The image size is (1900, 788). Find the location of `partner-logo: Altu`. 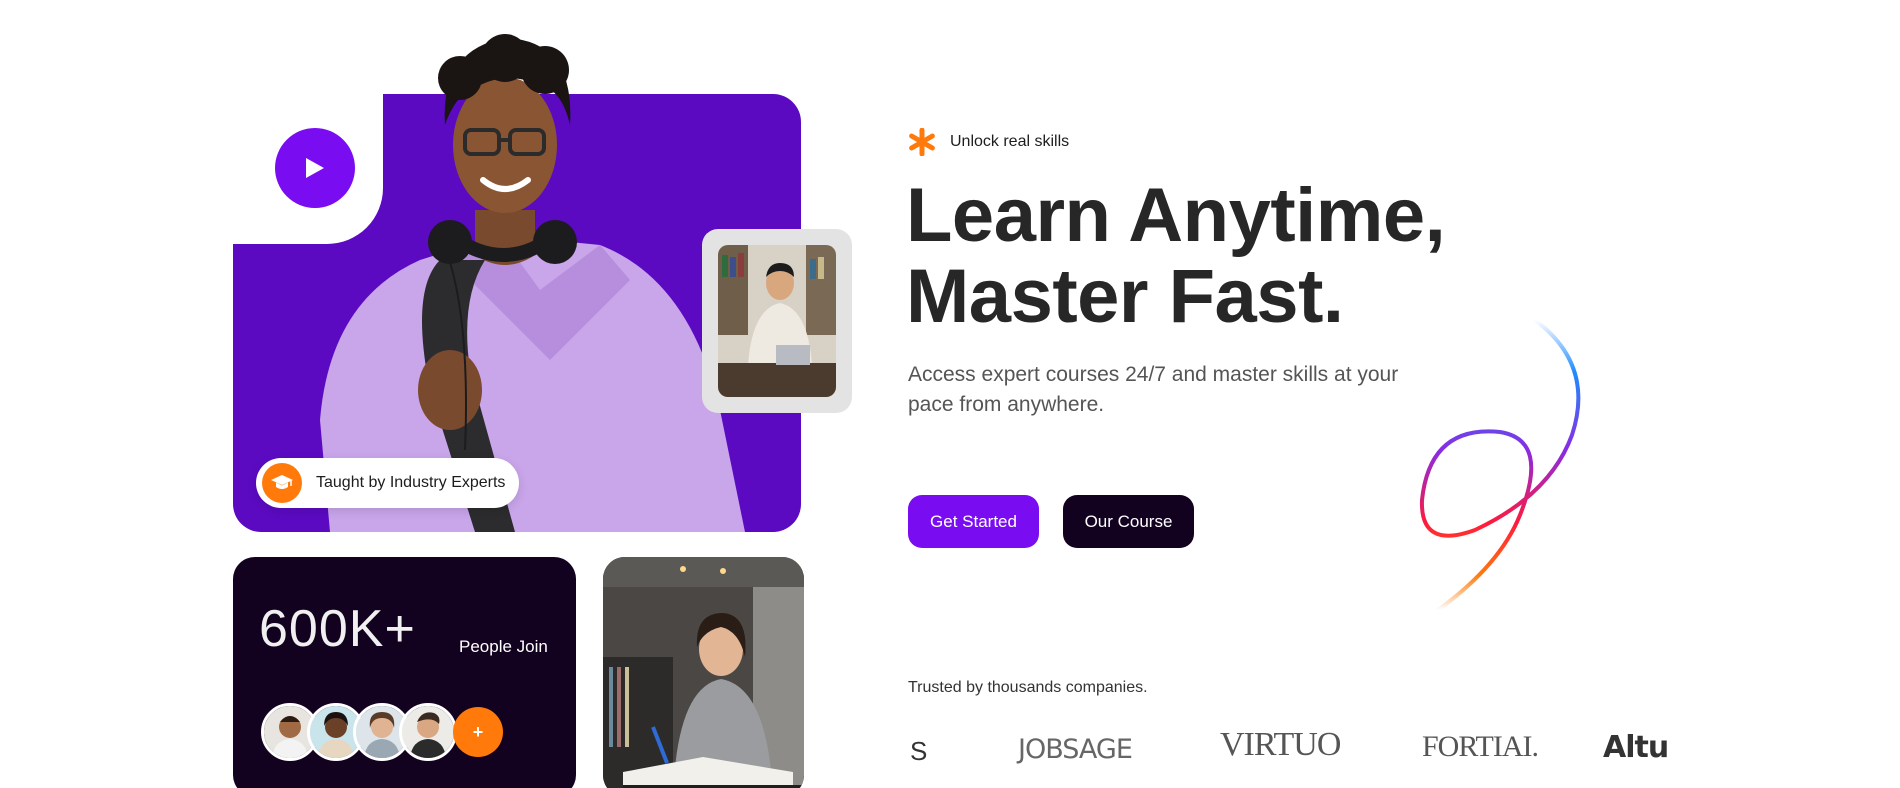

partner-logo: Altu is located at coordinates (1636, 747).